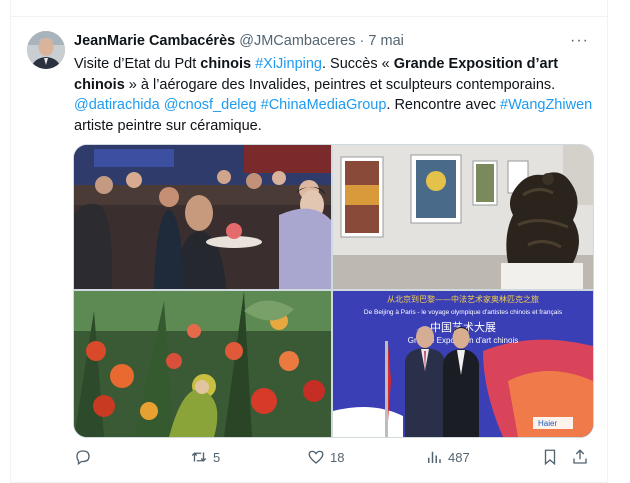  I want to click on share-button, so click(580, 457).